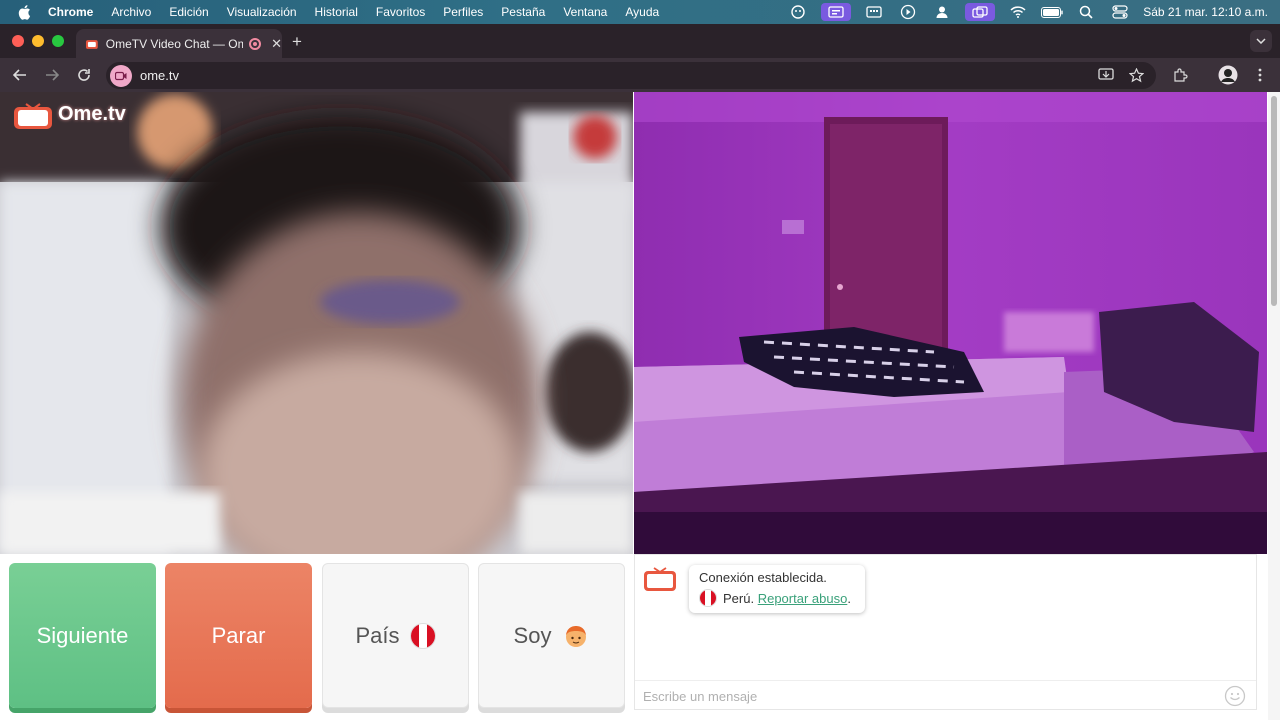 This screenshot has height=720, width=1280. I want to click on browser-toolbar: ome.tv, so click(640, 75).